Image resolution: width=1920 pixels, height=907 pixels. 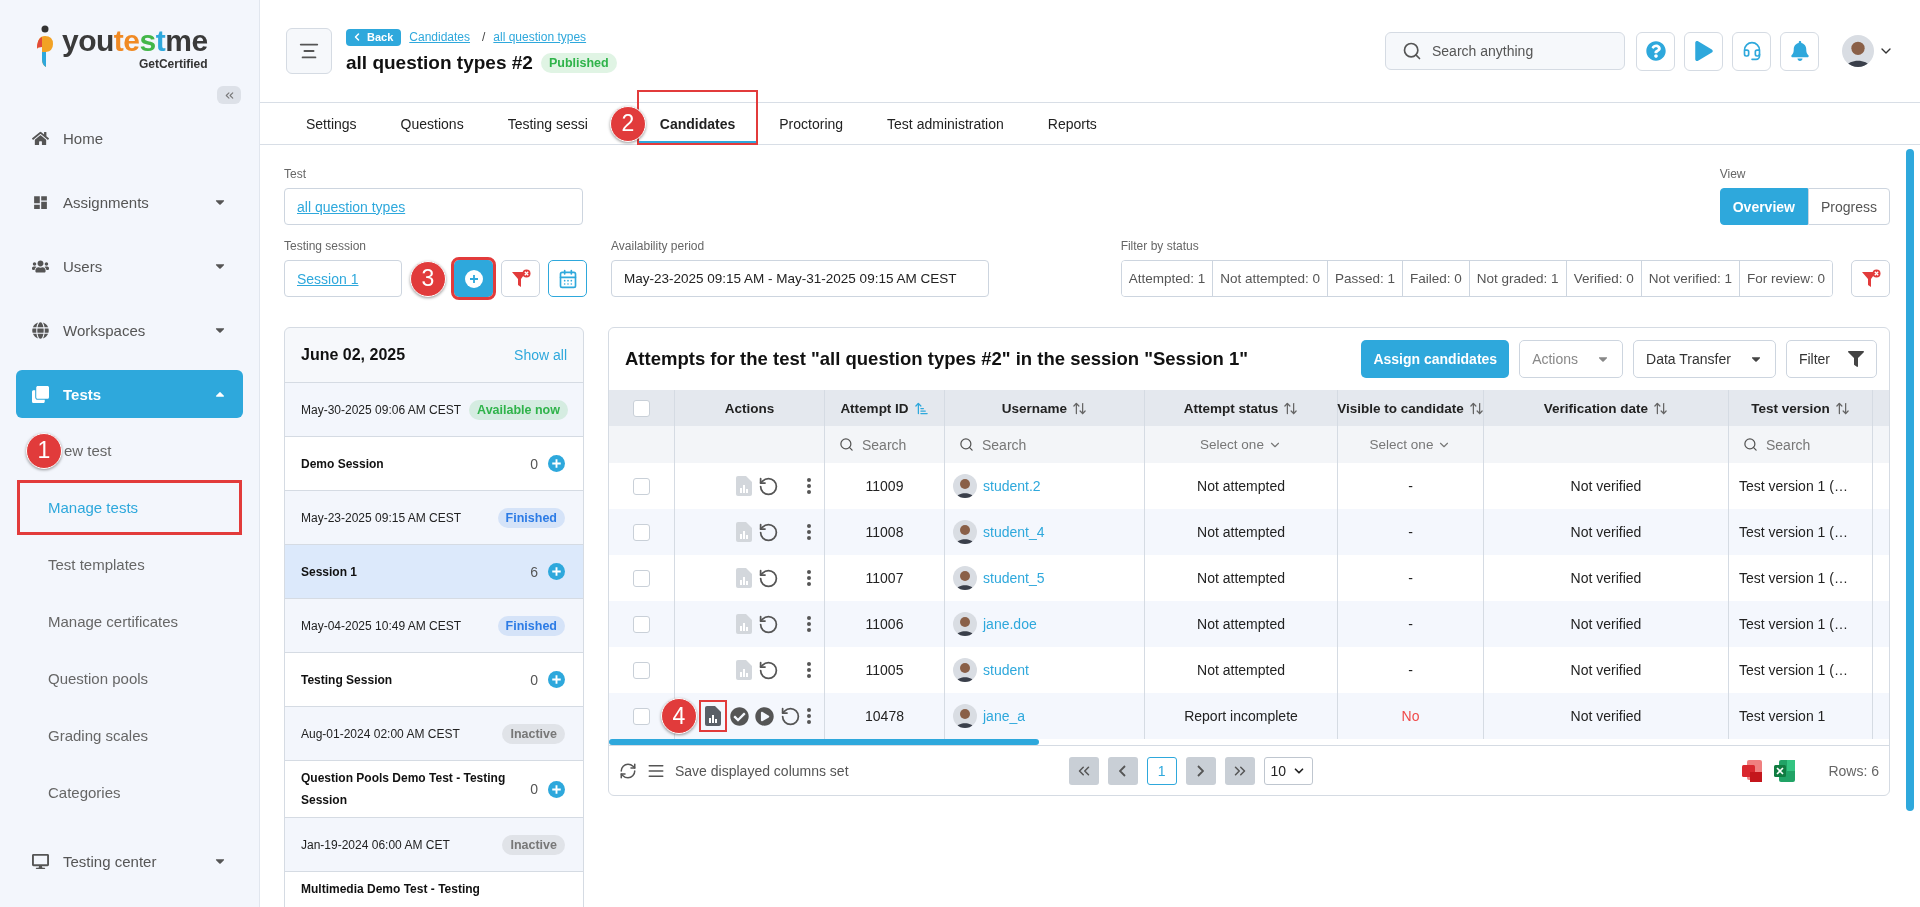 I want to click on previous-page-button, so click(x=1122, y=770).